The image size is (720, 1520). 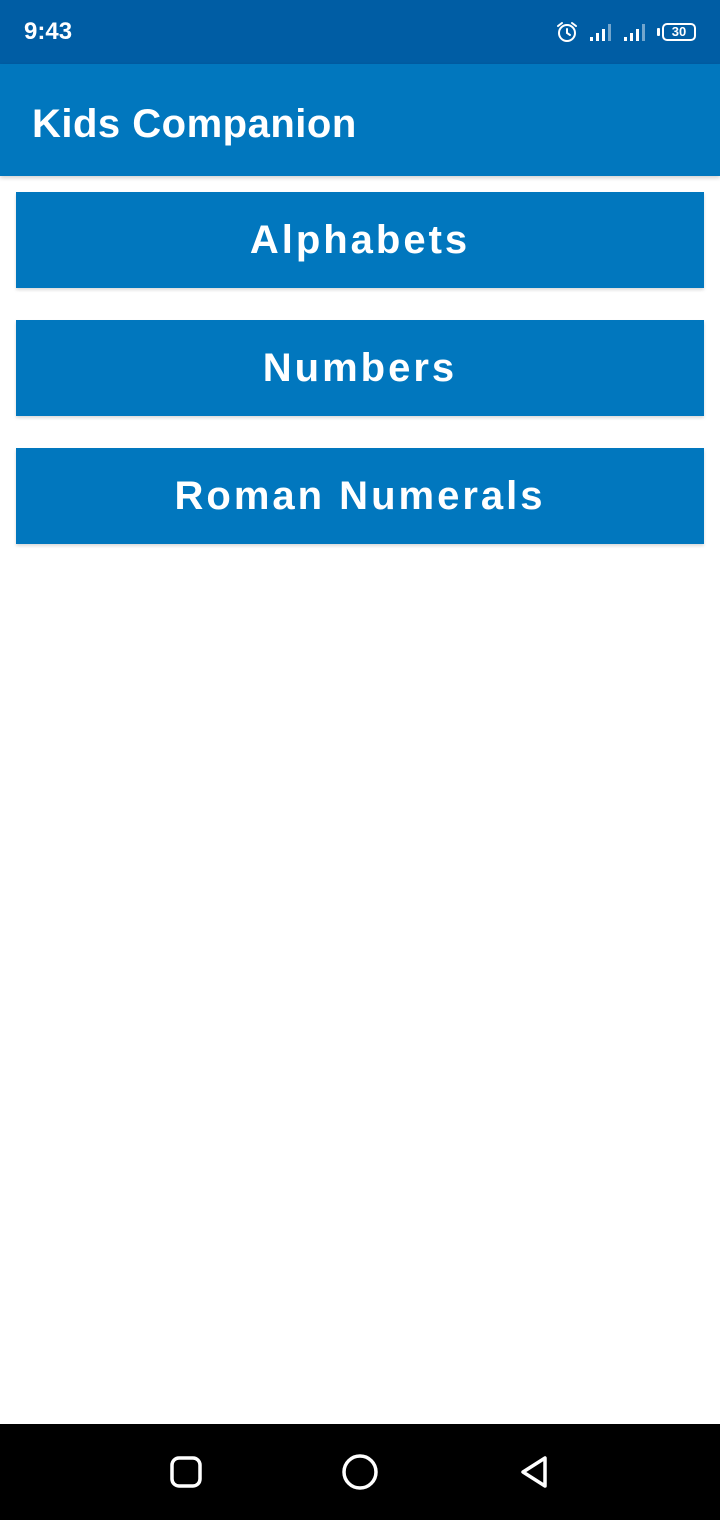 I want to click on app-bar: Kids Companion, so click(x=360, y=120).